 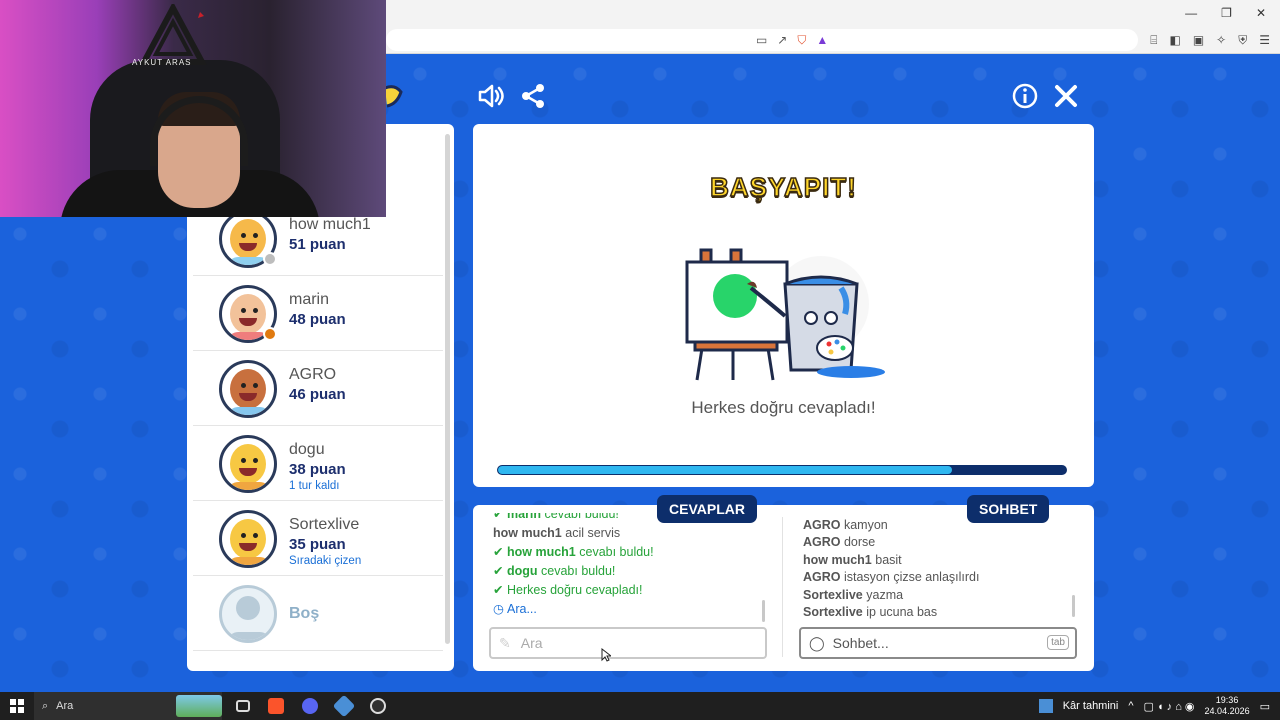 What do you see at coordinates (885, 594) in the screenshot?
I see `chat-text: yazma` at bounding box center [885, 594].